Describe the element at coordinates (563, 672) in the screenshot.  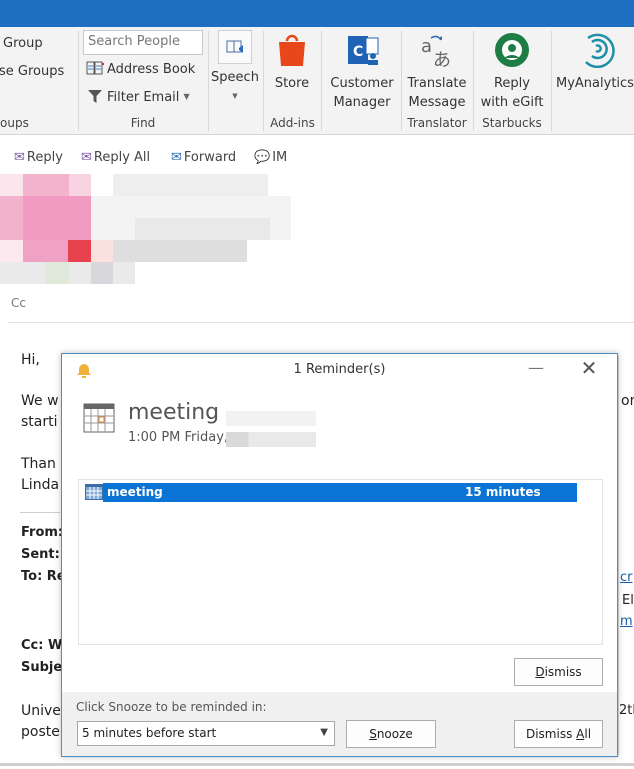
I see `dismiss-label: ismiss` at that location.